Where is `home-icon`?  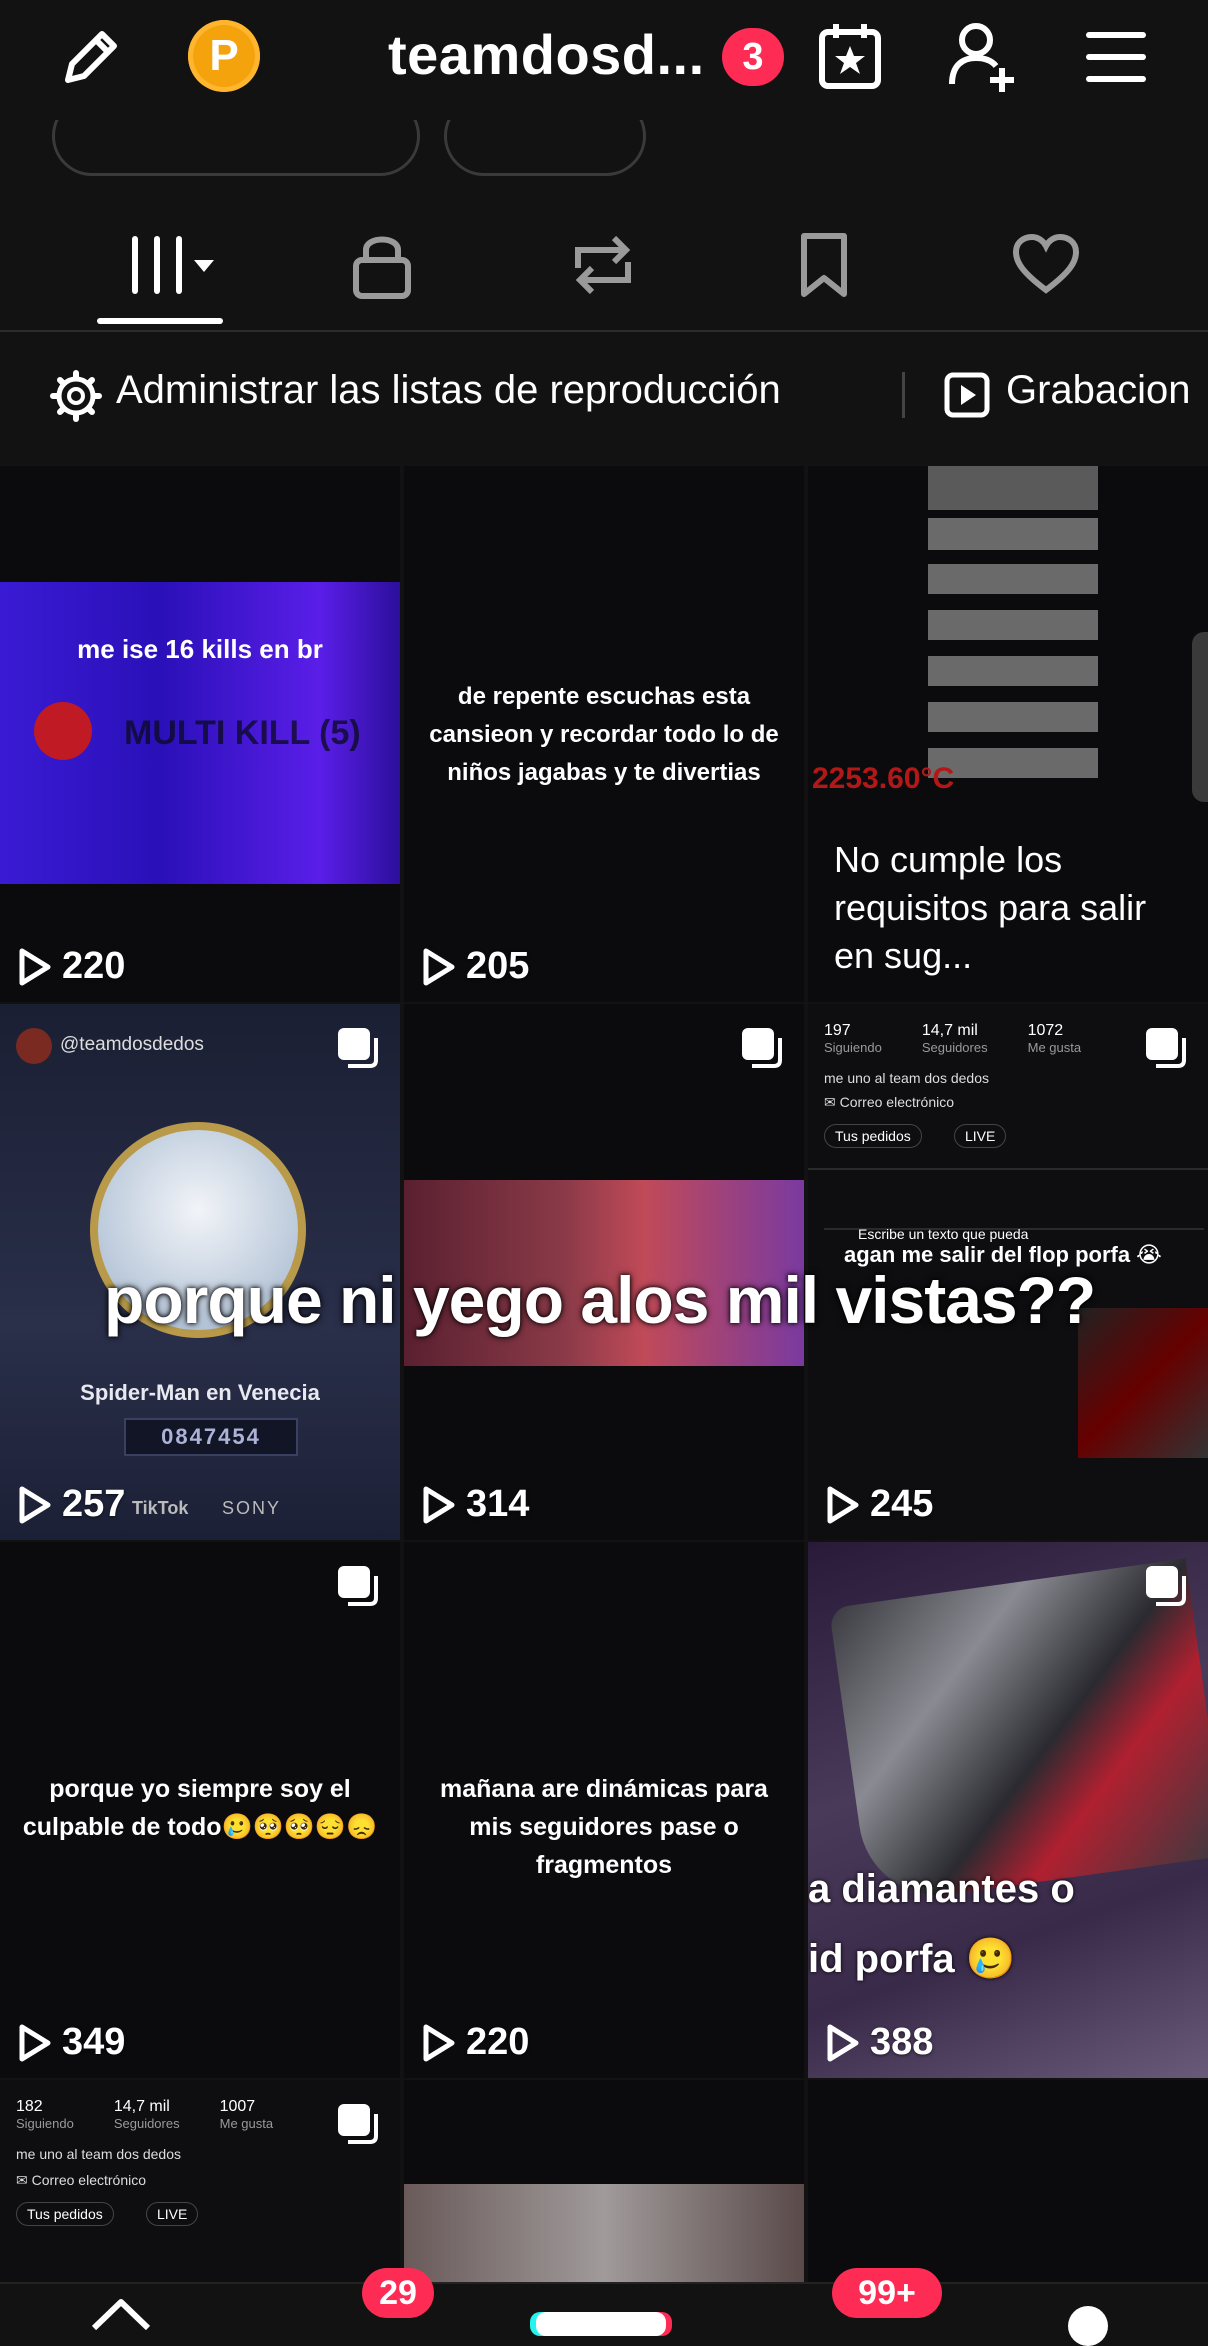
home-icon is located at coordinates (121, 2310).